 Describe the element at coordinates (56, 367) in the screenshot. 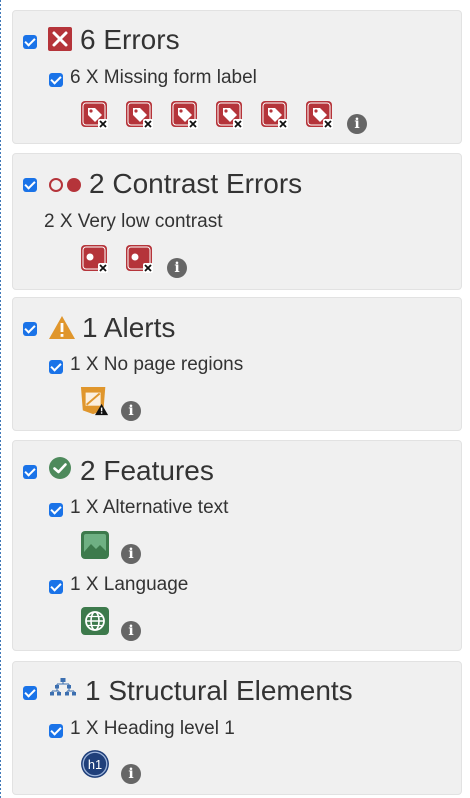

I see `no-page-regions-checkbox` at that location.